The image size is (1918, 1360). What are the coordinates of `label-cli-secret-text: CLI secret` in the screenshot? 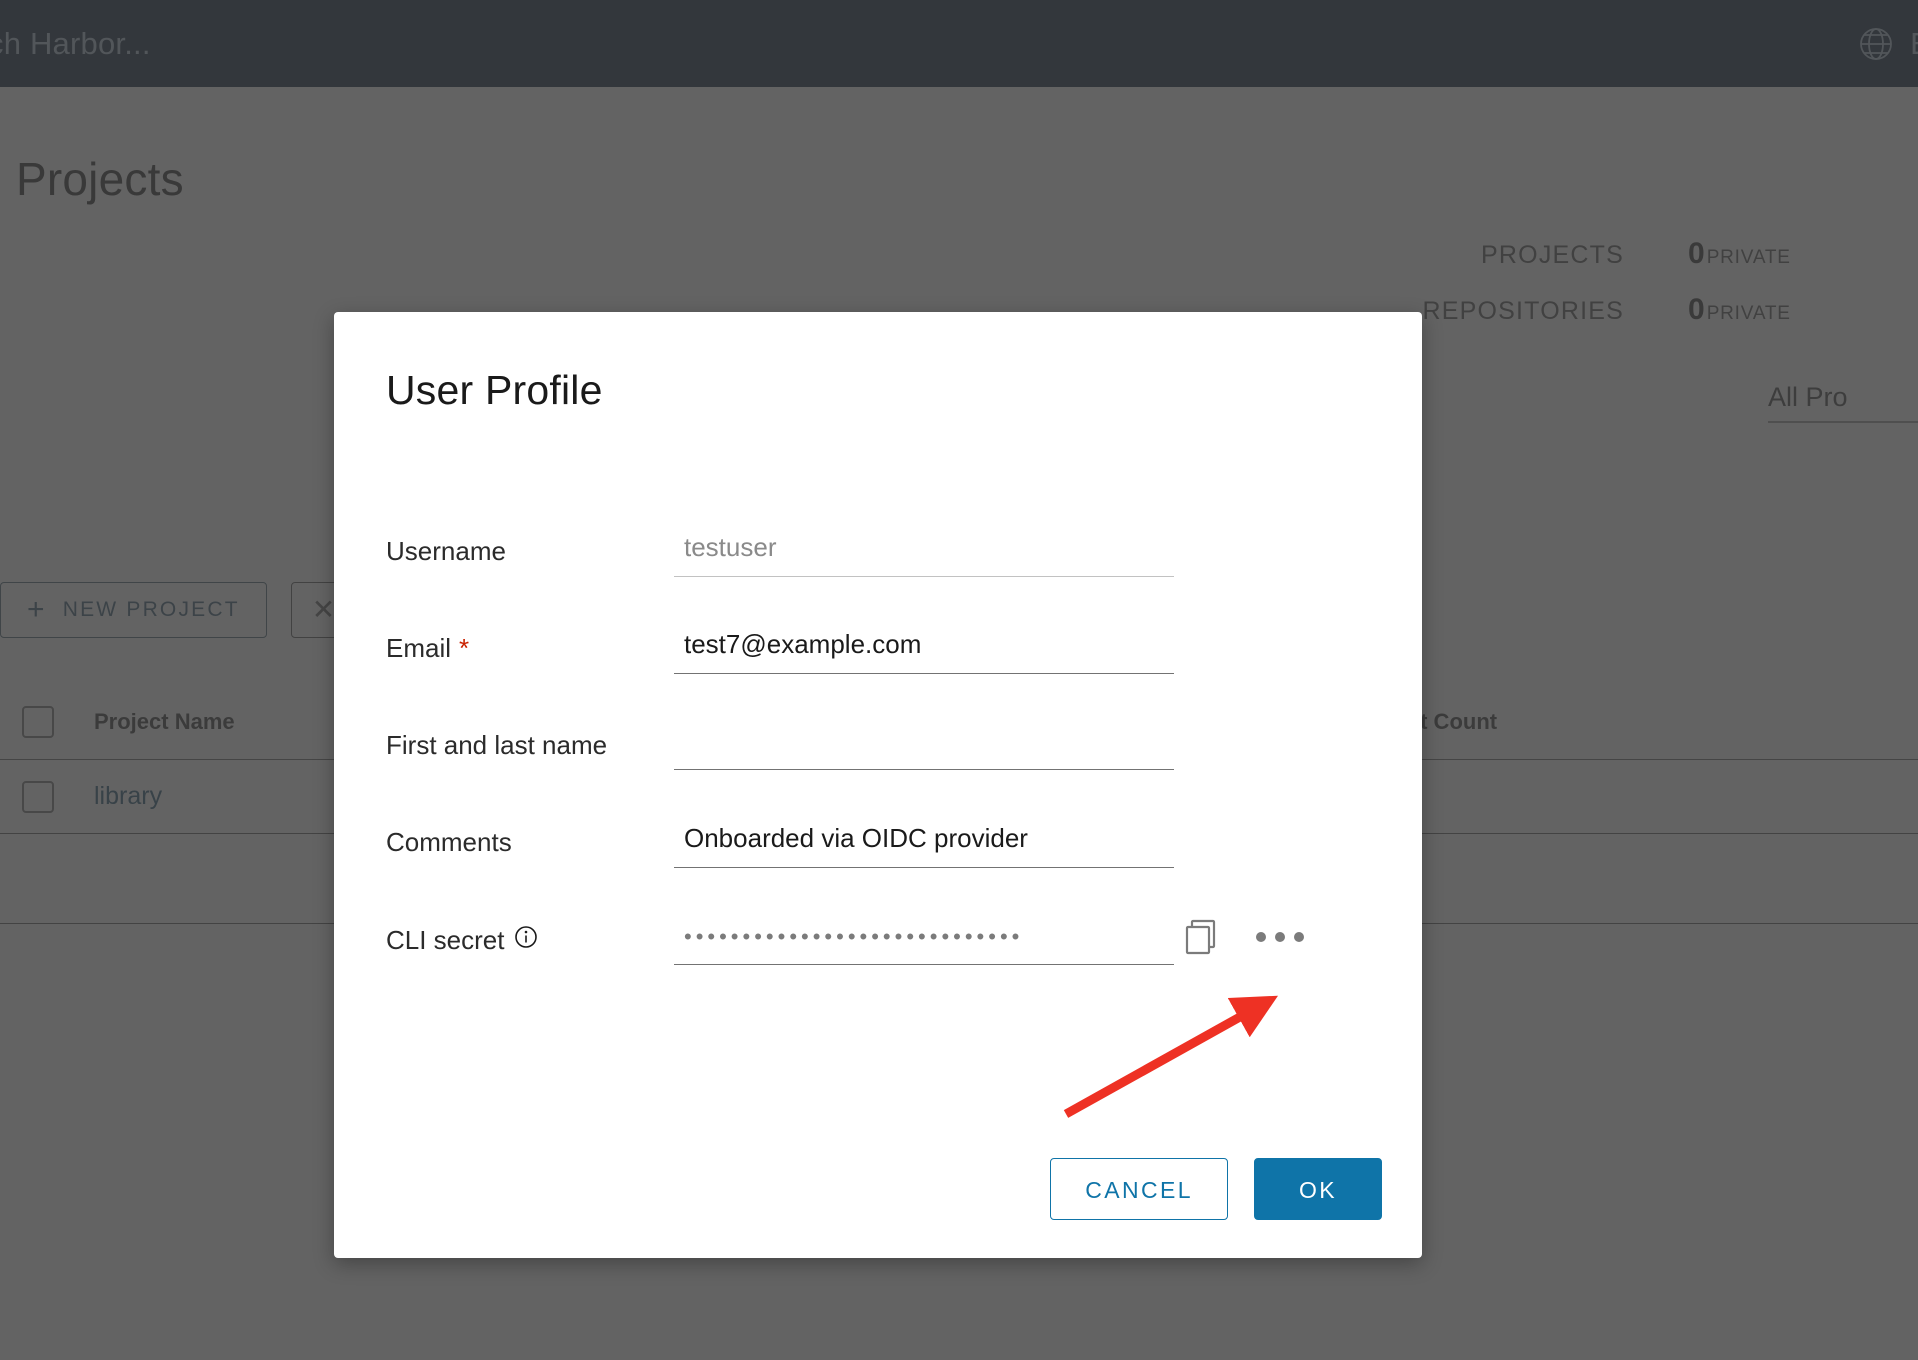 It's located at (445, 940).